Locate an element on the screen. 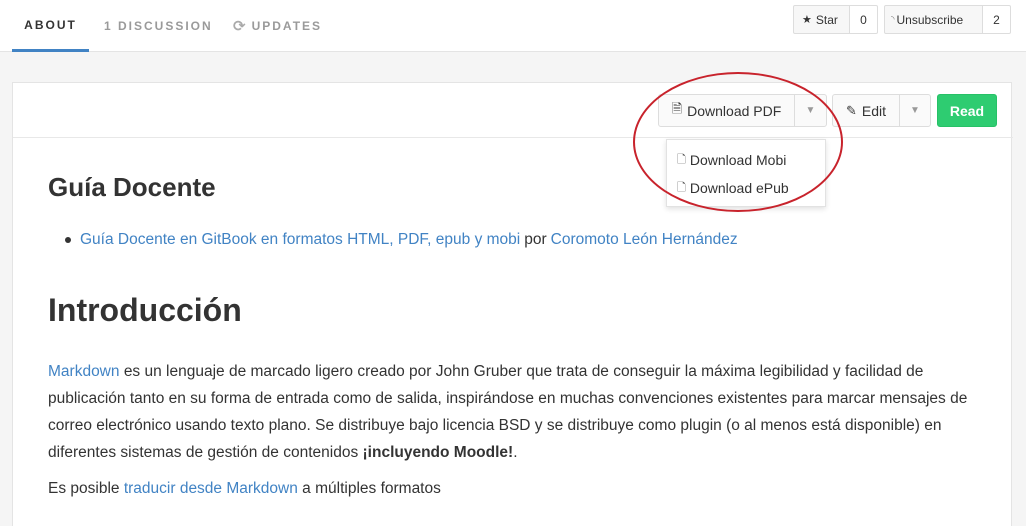 The width and height of the screenshot is (1026, 526). download-pdf-label: Download PDF is located at coordinates (734, 110).